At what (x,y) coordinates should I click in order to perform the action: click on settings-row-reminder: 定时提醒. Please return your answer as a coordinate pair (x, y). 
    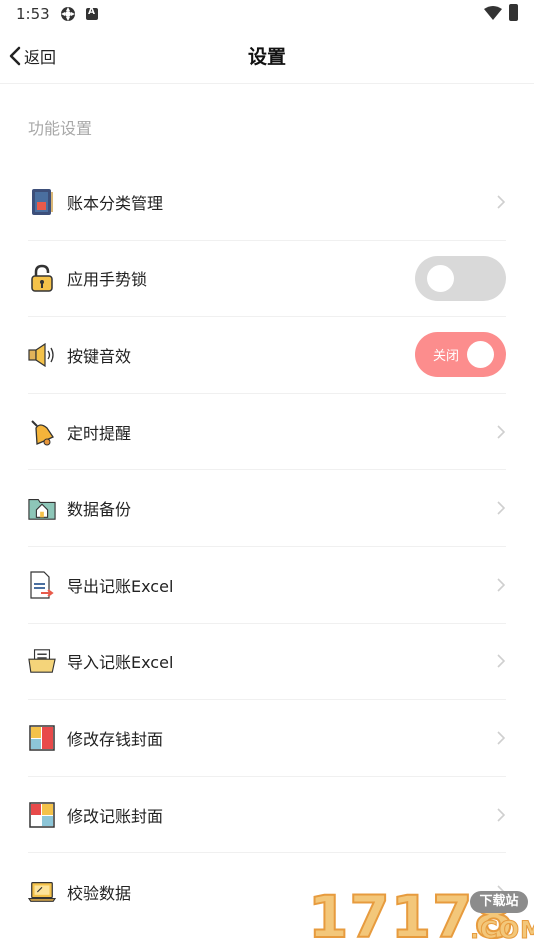
    Looking at the image, I should click on (267, 432).